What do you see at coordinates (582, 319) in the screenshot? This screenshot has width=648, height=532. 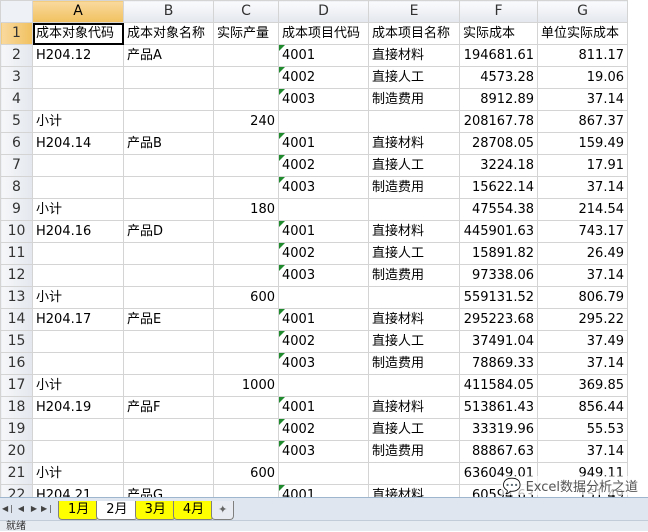 I see `cell-g: 295.22` at bounding box center [582, 319].